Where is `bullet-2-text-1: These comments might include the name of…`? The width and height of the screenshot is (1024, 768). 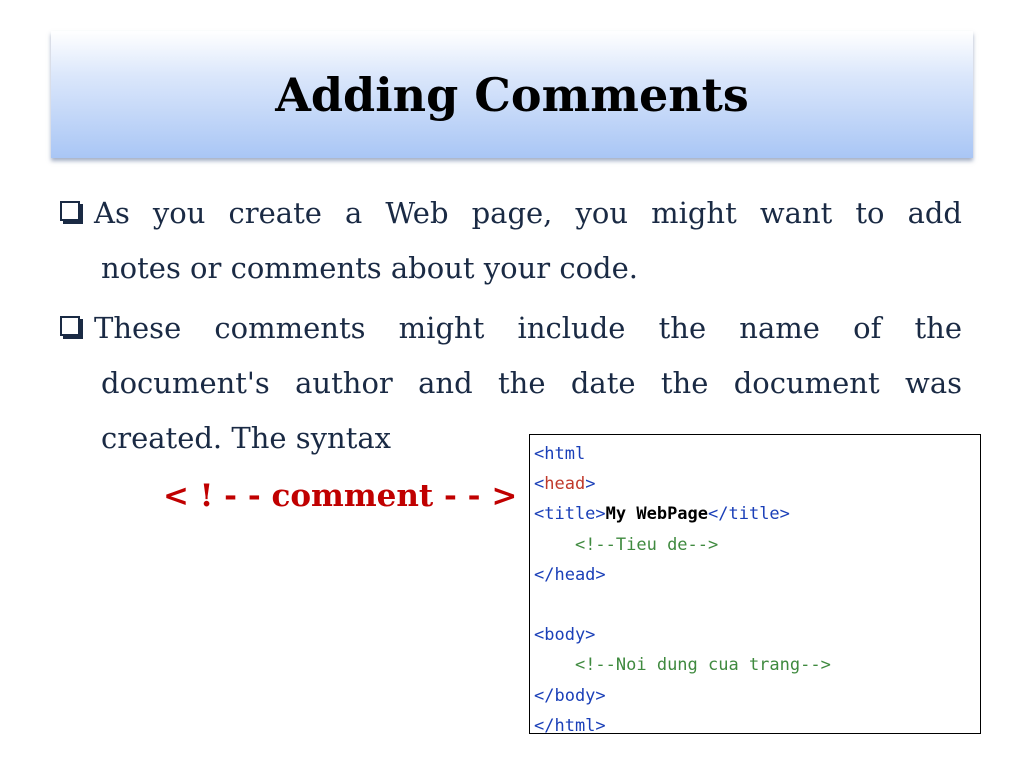 bullet-2-text-1: These comments might include the name of… is located at coordinates (528, 328).